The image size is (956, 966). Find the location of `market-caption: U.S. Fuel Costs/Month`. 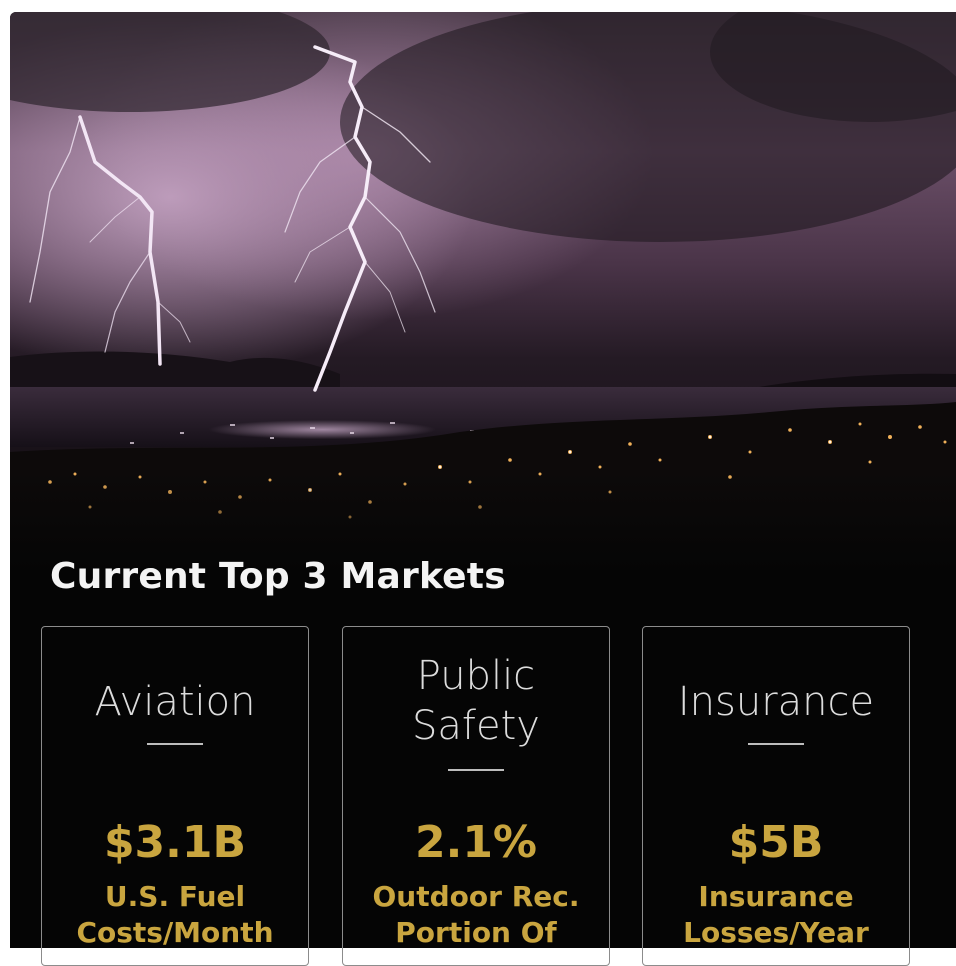

market-caption: U.S. Fuel Costs/Month is located at coordinates (175, 914).